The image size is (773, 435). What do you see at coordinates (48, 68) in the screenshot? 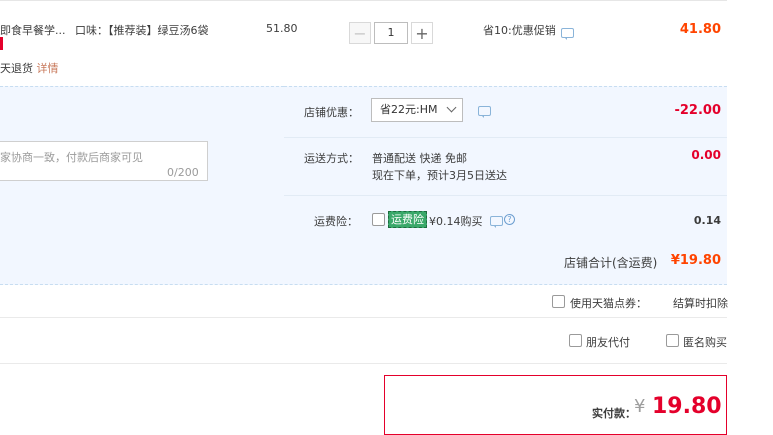
I see `refund-detail-link: 详情` at bounding box center [48, 68].